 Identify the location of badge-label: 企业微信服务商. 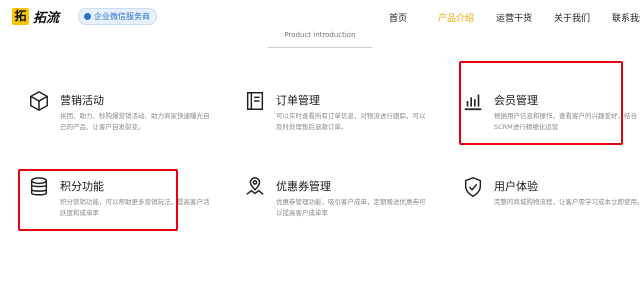
(122, 16).